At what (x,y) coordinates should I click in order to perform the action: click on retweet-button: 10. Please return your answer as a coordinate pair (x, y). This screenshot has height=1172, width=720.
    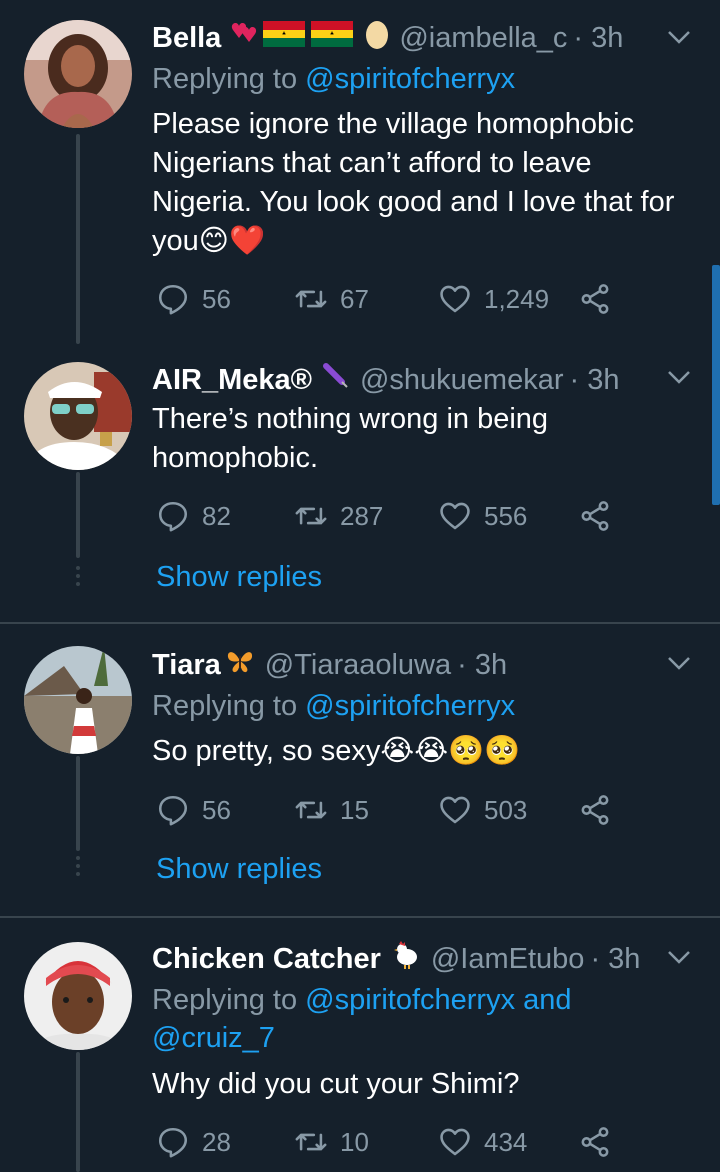
    Looking at the image, I should click on (331, 1142).